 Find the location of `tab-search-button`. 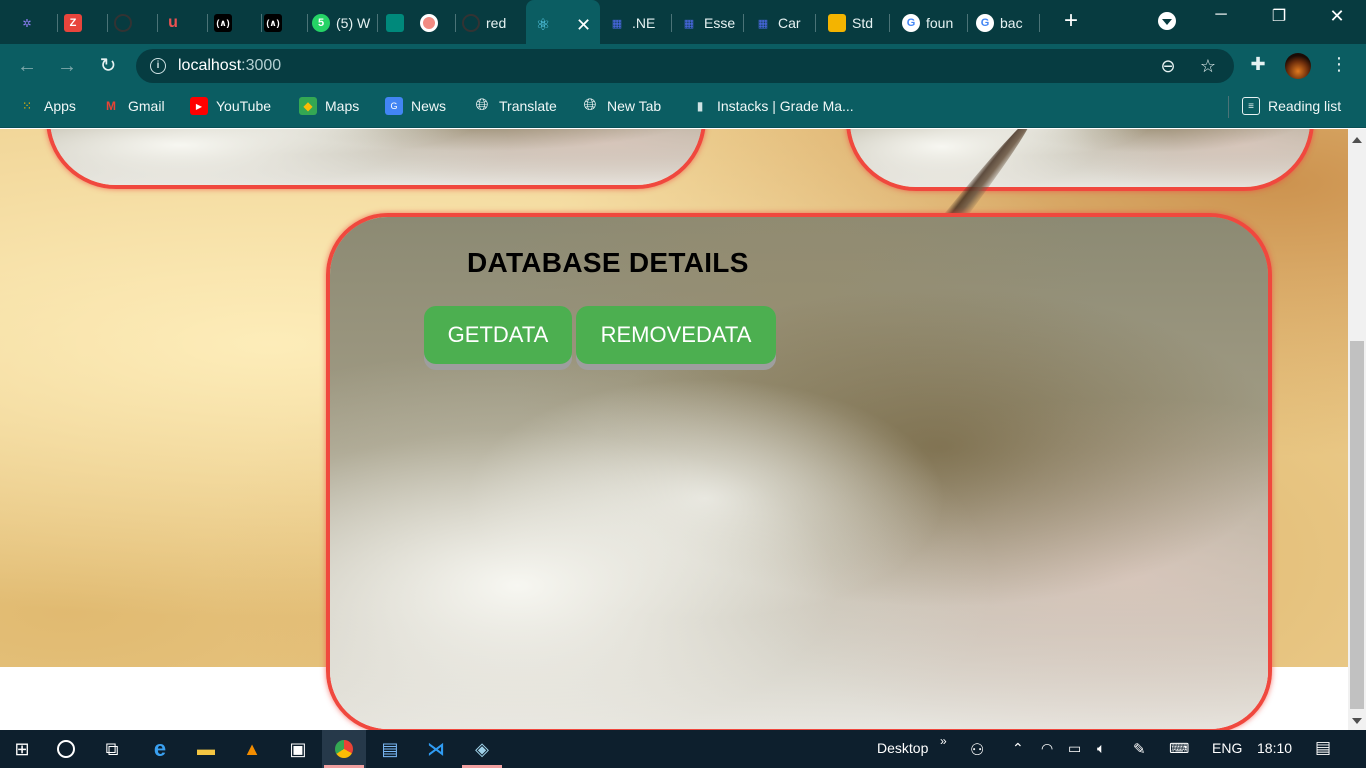

tab-search-button is located at coordinates (1167, 21).